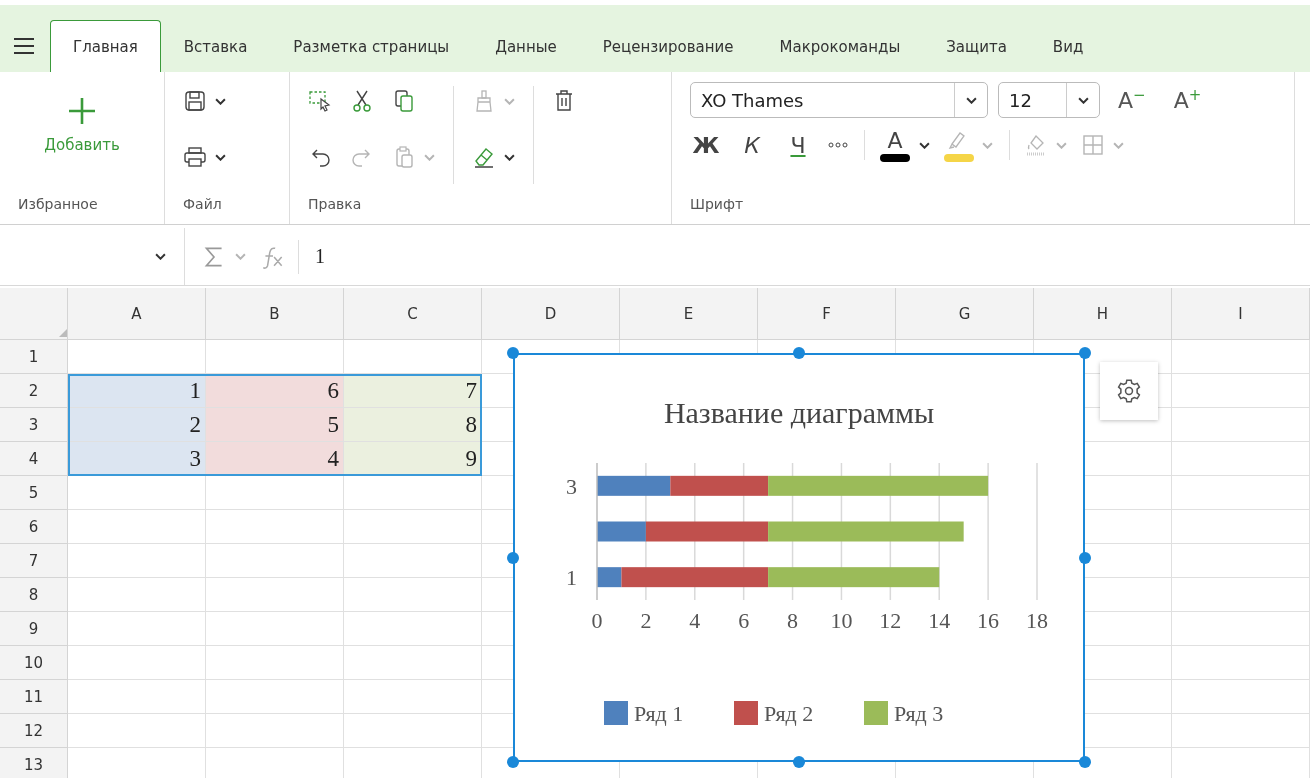  What do you see at coordinates (1132, 100) in the screenshot?
I see `font-size-button: A$^{−}$` at bounding box center [1132, 100].